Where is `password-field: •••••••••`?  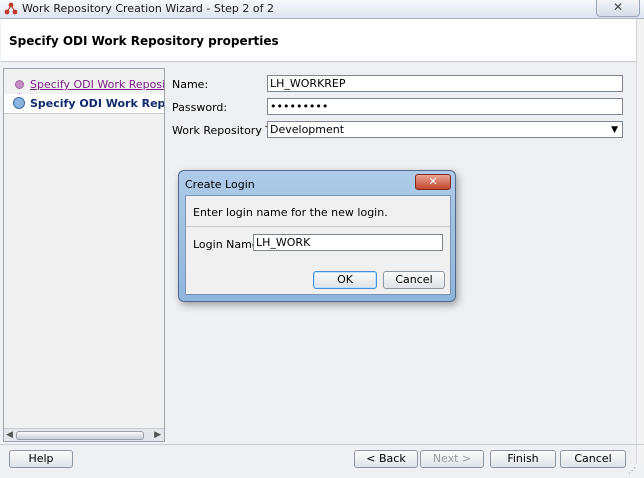
password-field: ••••••••• is located at coordinates (445, 106).